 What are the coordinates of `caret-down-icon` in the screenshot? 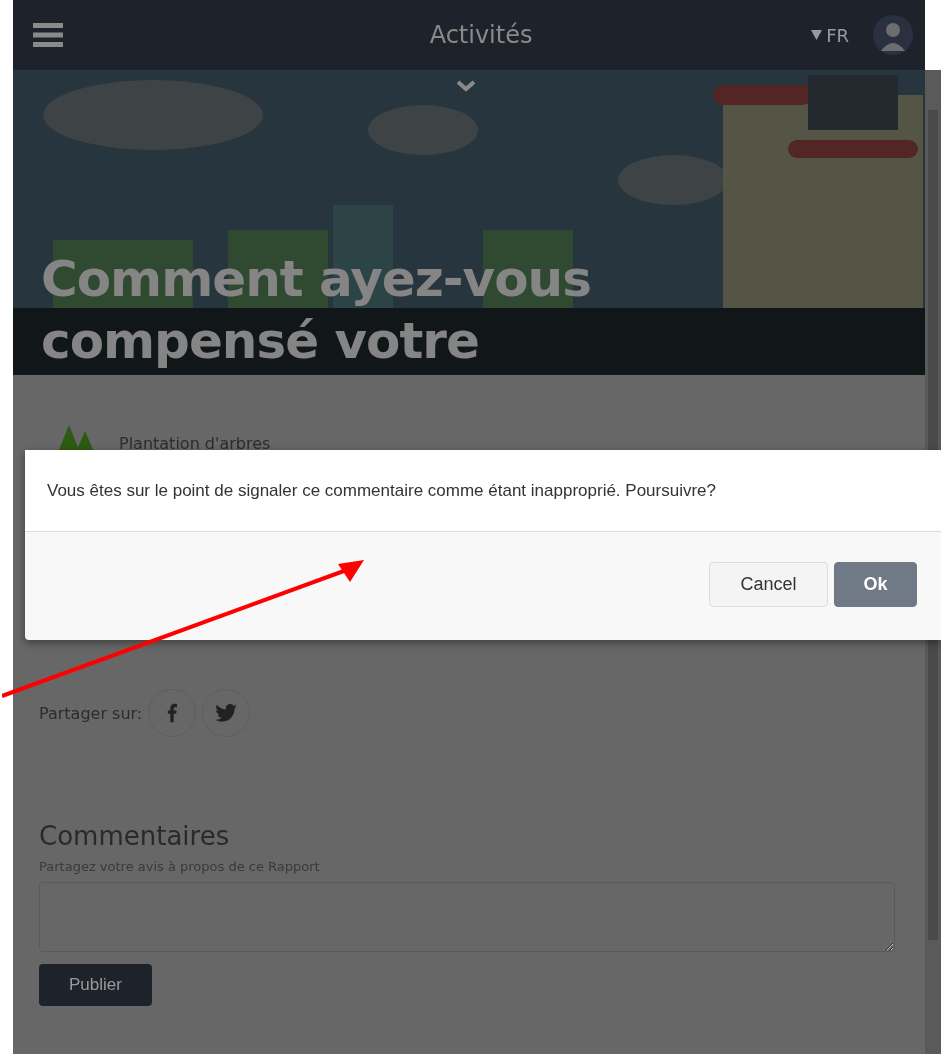 It's located at (817, 35).